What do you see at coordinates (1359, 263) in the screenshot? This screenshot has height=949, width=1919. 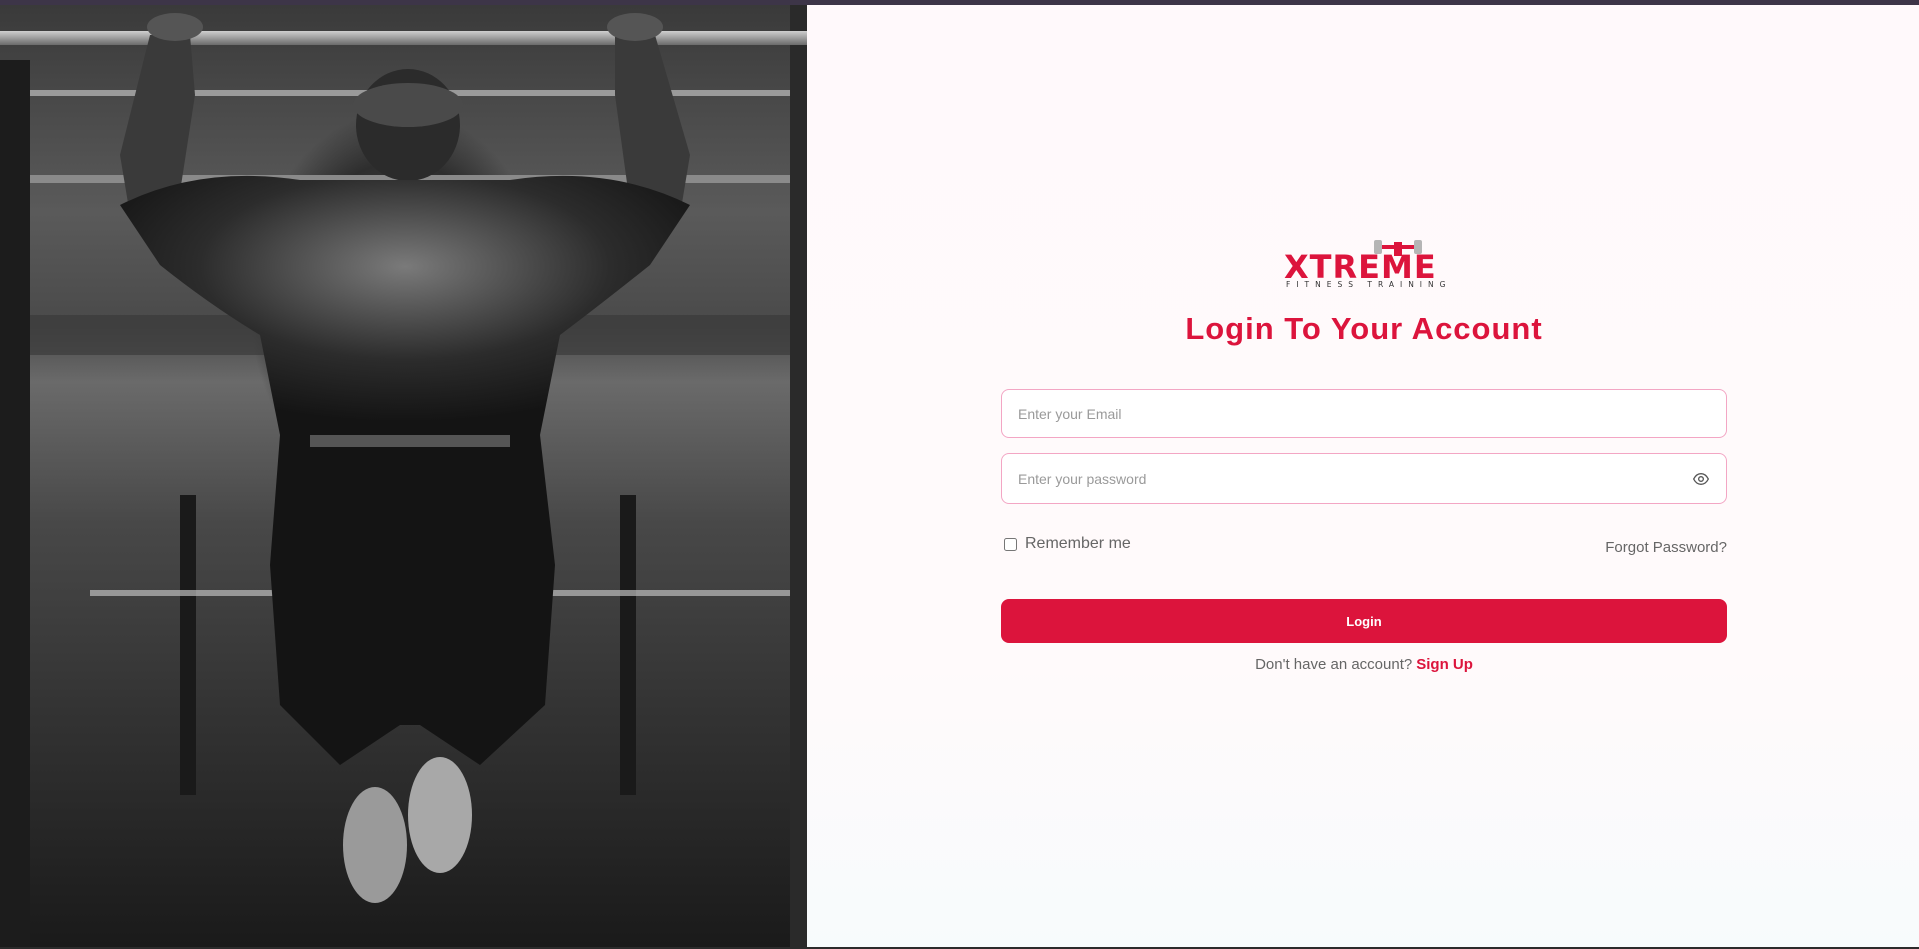 I see `brand-logo: XTREME FITNESS TRAINING` at bounding box center [1359, 263].